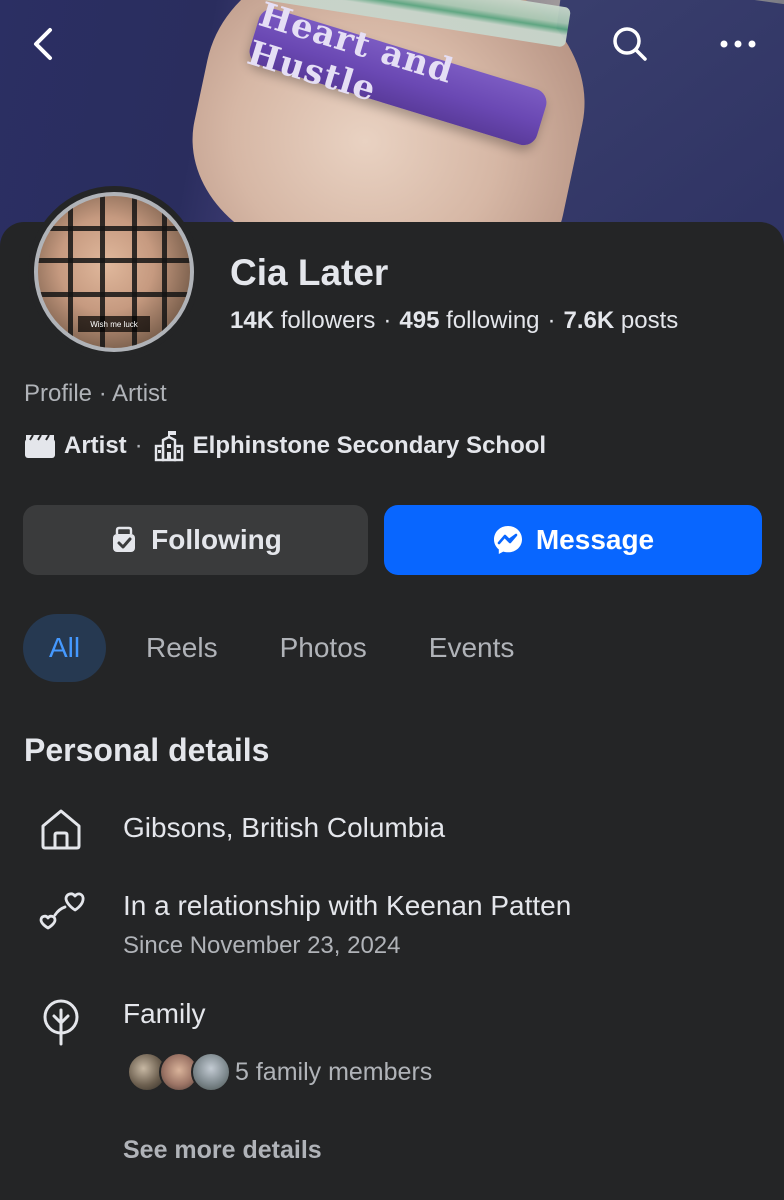 Image resolution: width=784 pixels, height=1200 pixels. I want to click on hearts-icon, so click(61, 911).